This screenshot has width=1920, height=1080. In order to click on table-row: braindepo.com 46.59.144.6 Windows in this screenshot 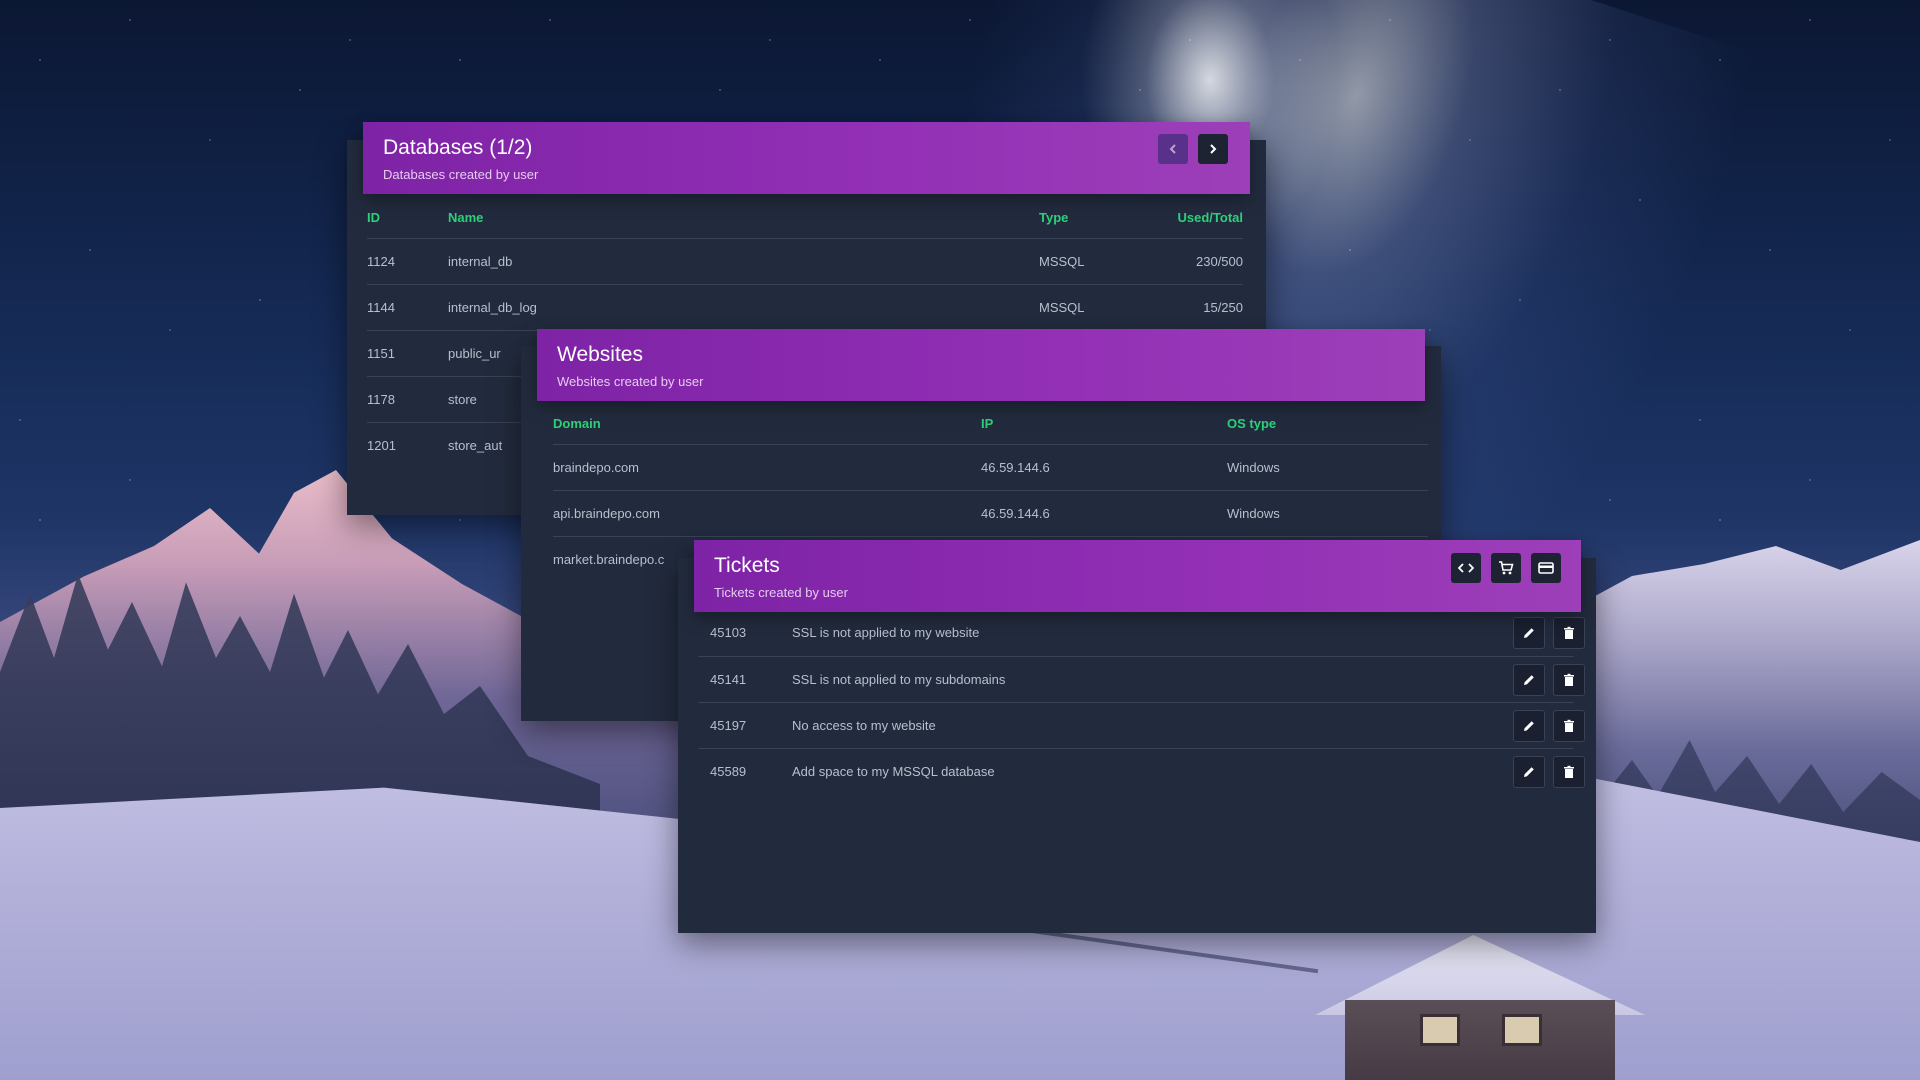, I will do `click(990, 467)`.